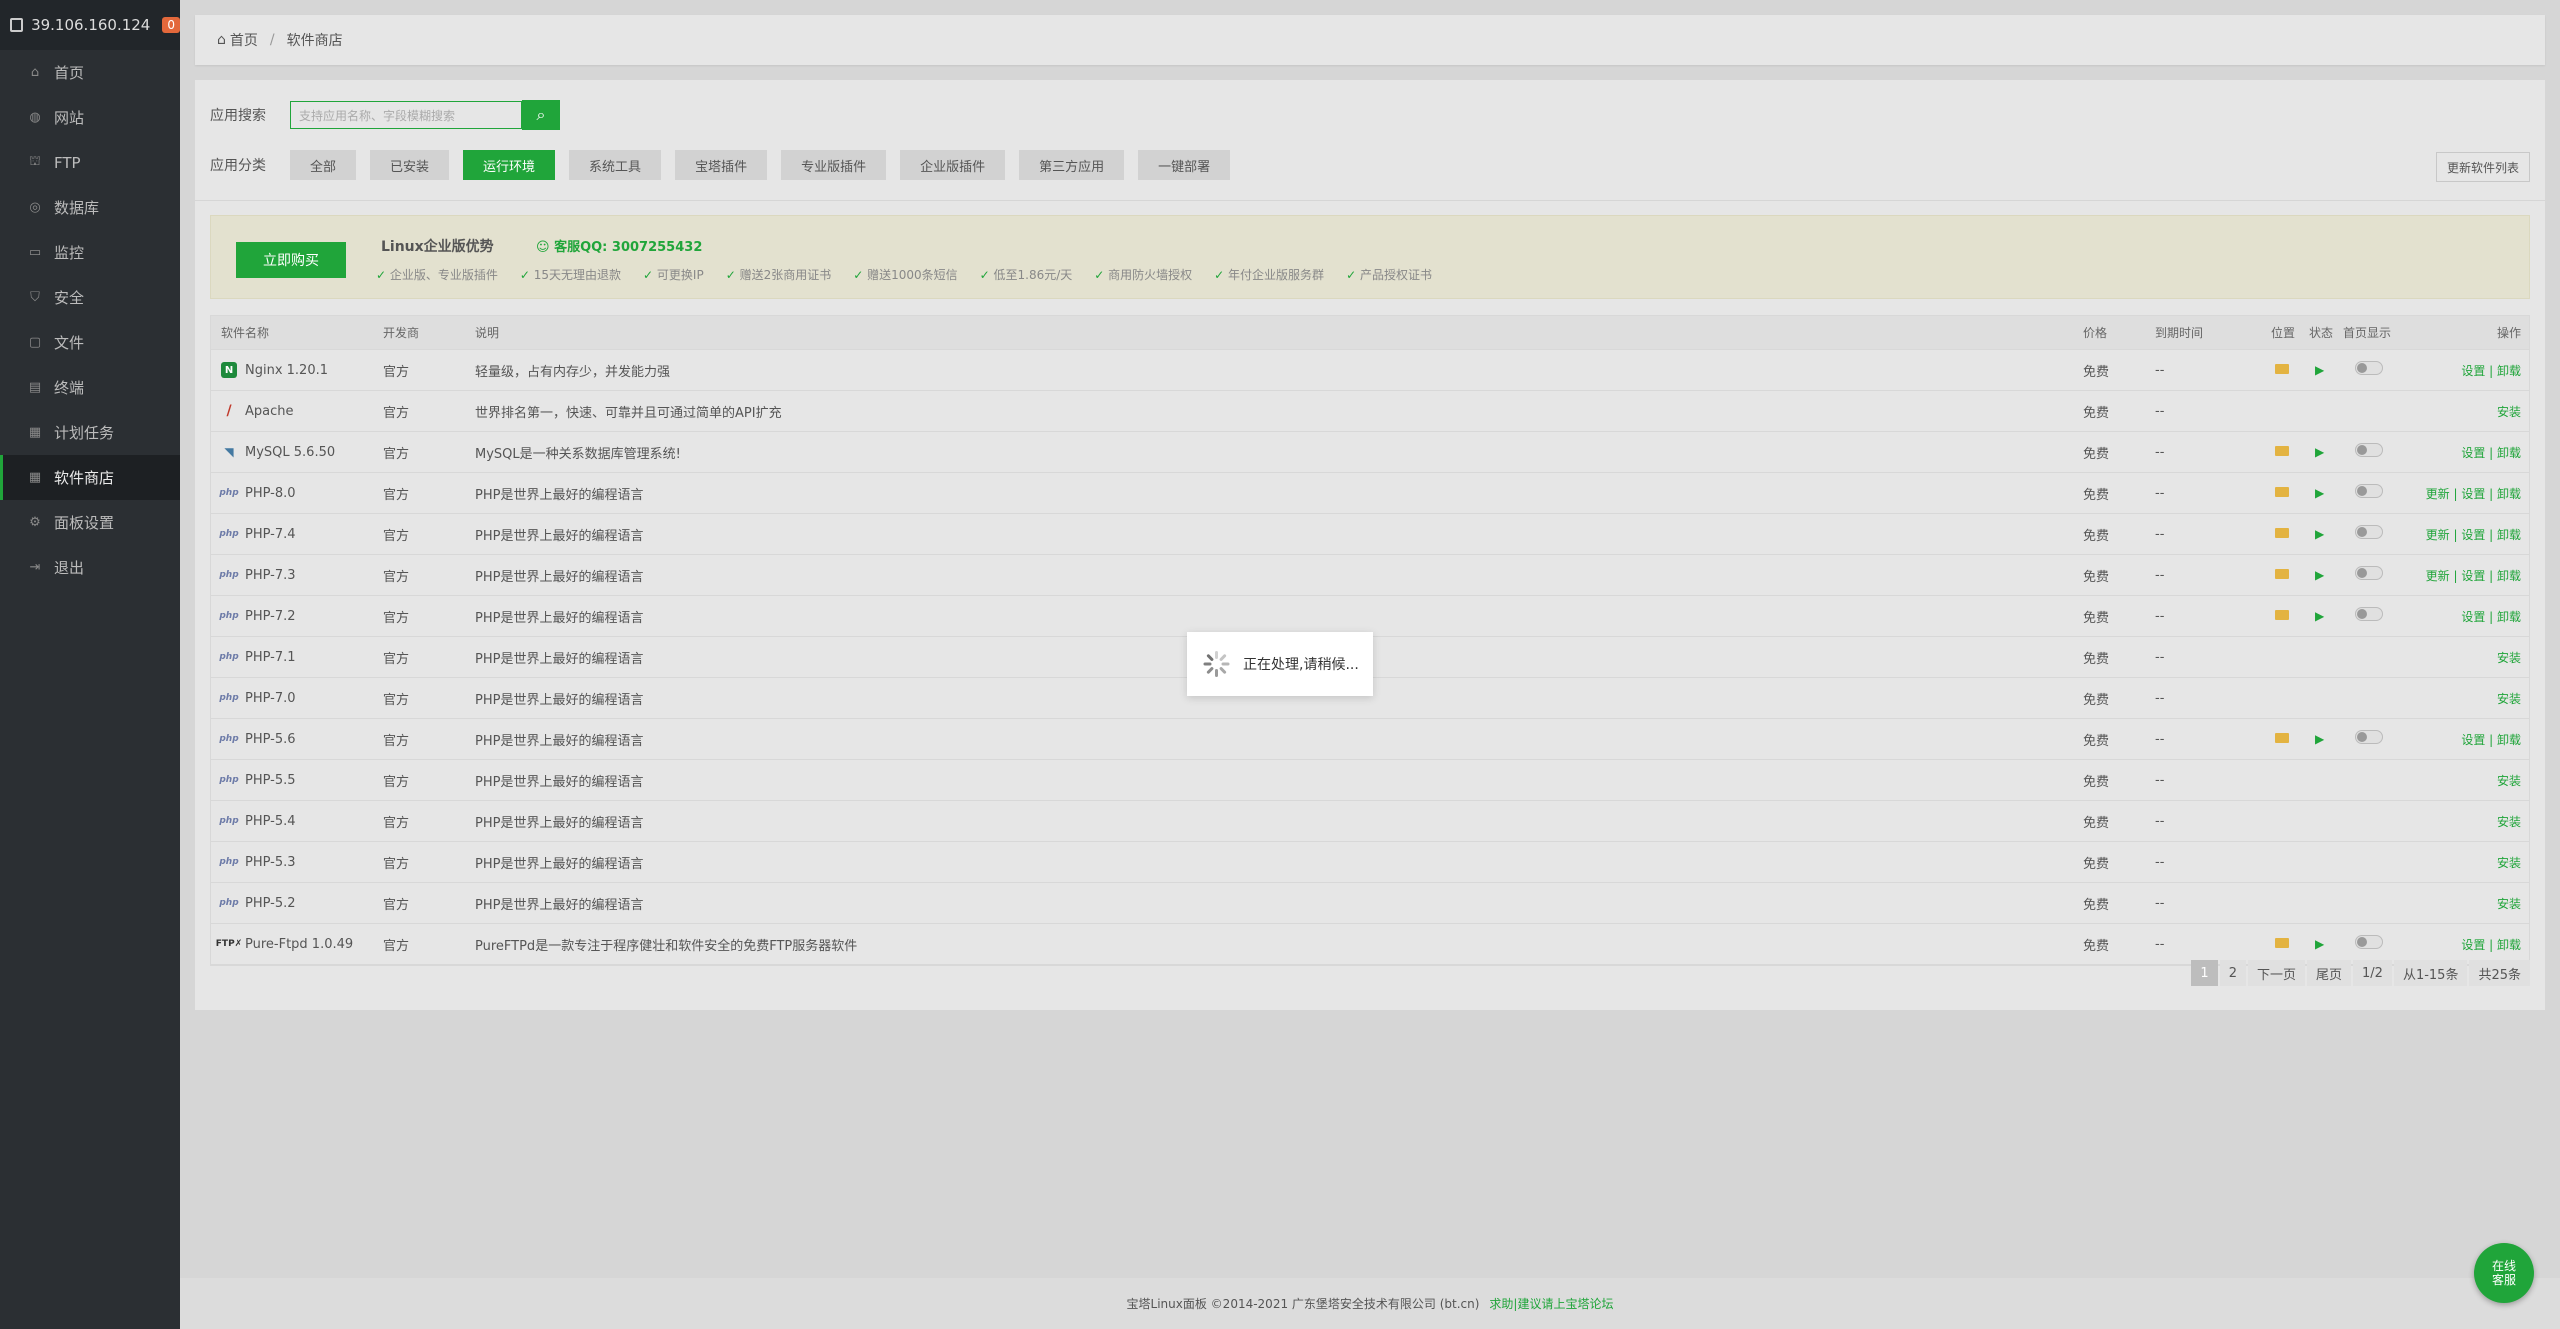 This screenshot has height=1329, width=2560. I want to click on software-name-text: PHP-5.4, so click(270, 821).